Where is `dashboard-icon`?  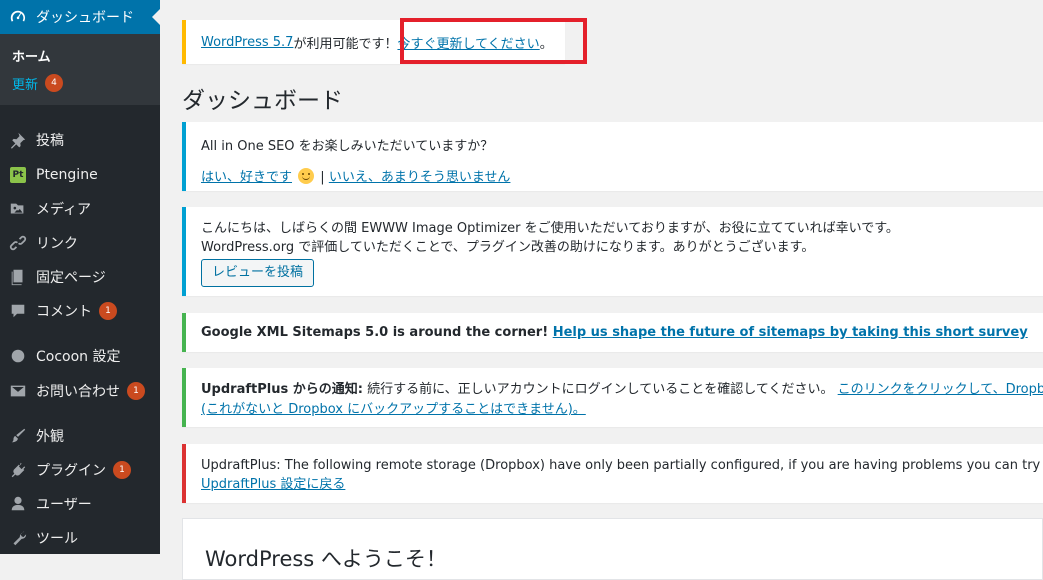 dashboard-icon is located at coordinates (18, 17).